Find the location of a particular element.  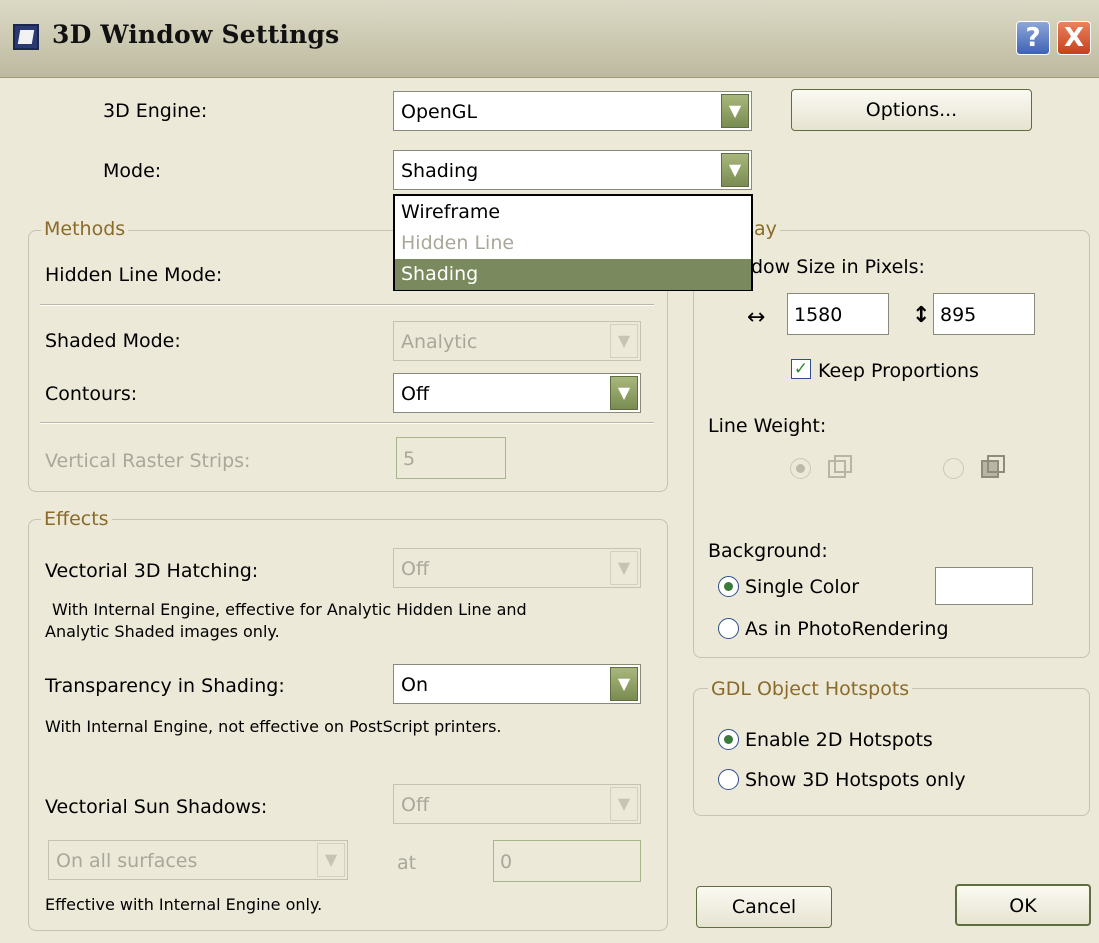

at-label: at is located at coordinates (407, 863).